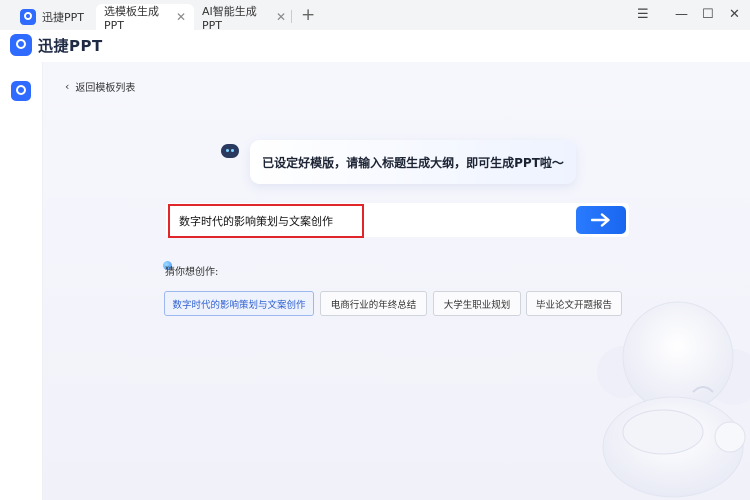  Describe the element at coordinates (256, 221) in the screenshot. I see `title-input-value: 数字时代的影响策划与文案创作` at that location.